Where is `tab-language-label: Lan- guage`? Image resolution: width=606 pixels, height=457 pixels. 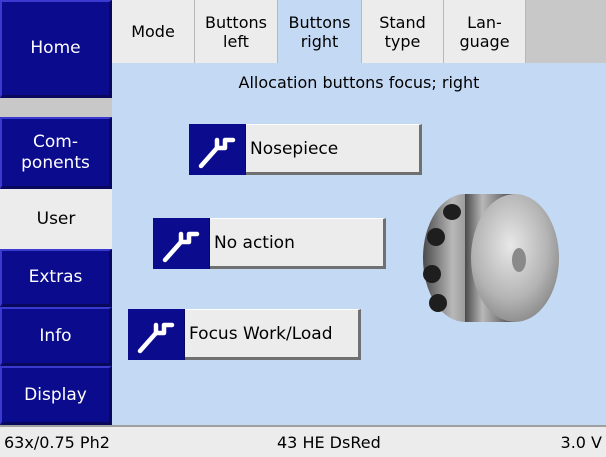 tab-language-label: Lan- guage is located at coordinates (484, 31).